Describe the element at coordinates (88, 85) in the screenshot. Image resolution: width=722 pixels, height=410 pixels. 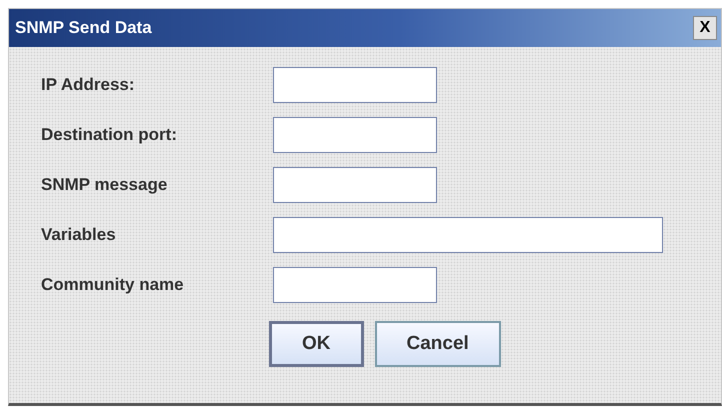
I see `field-label: IP Address:` at that location.